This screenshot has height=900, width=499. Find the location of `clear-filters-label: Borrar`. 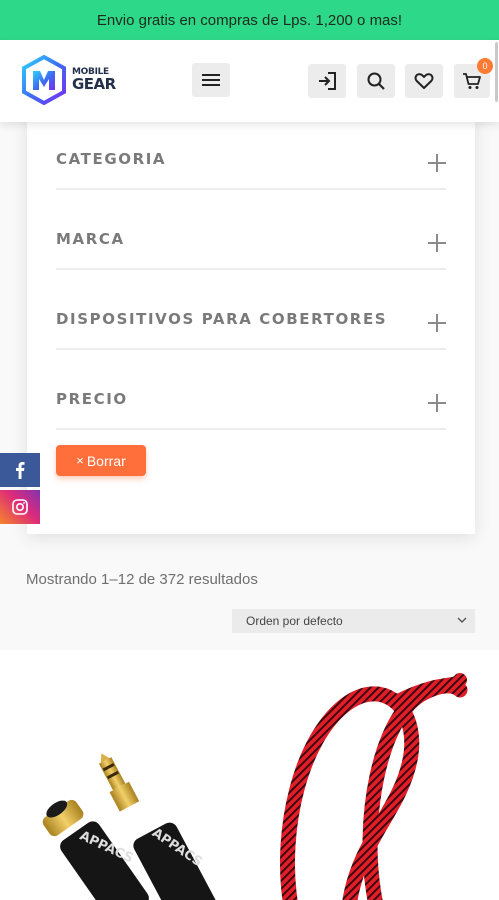

clear-filters-label: Borrar is located at coordinates (106, 460).